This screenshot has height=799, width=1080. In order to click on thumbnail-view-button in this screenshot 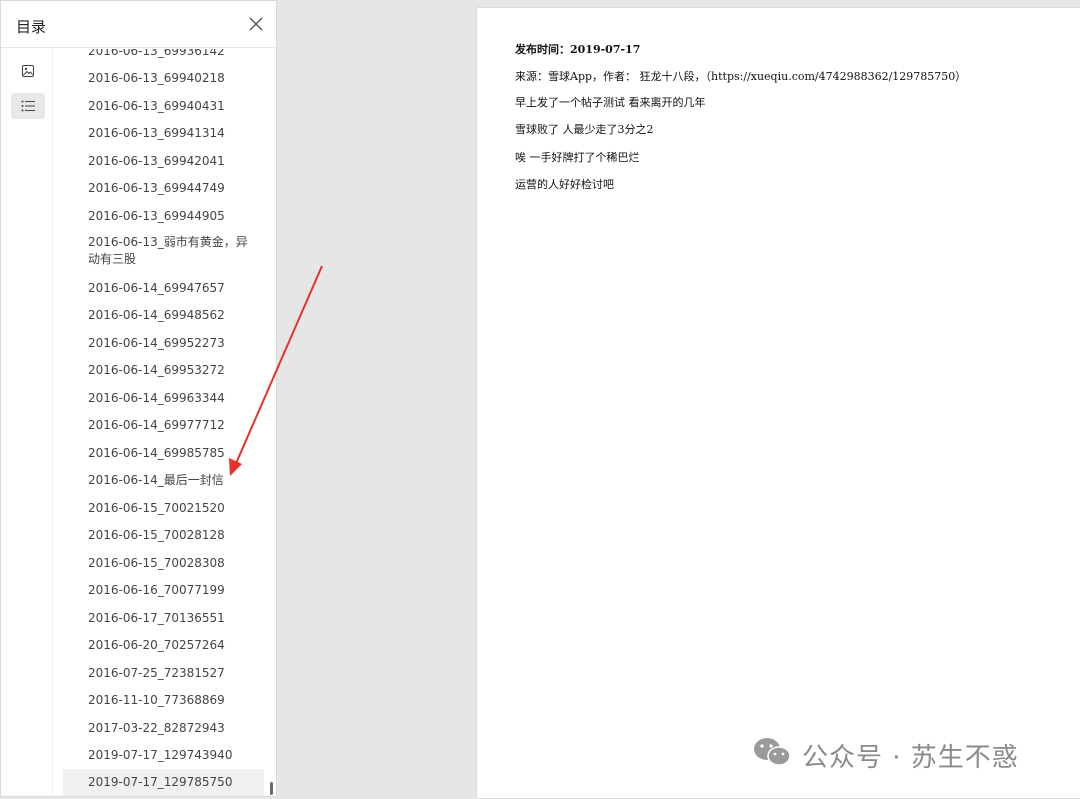, I will do `click(28, 72)`.